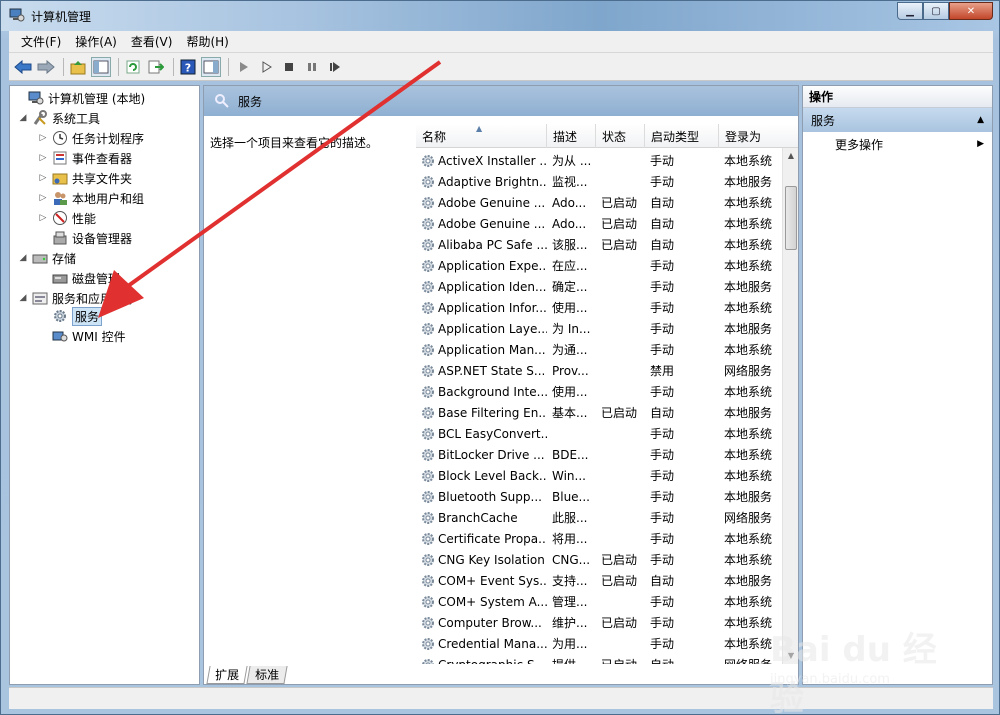  What do you see at coordinates (60, 218) in the screenshot?
I see `performance-icon` at bounding box center [60, 218].